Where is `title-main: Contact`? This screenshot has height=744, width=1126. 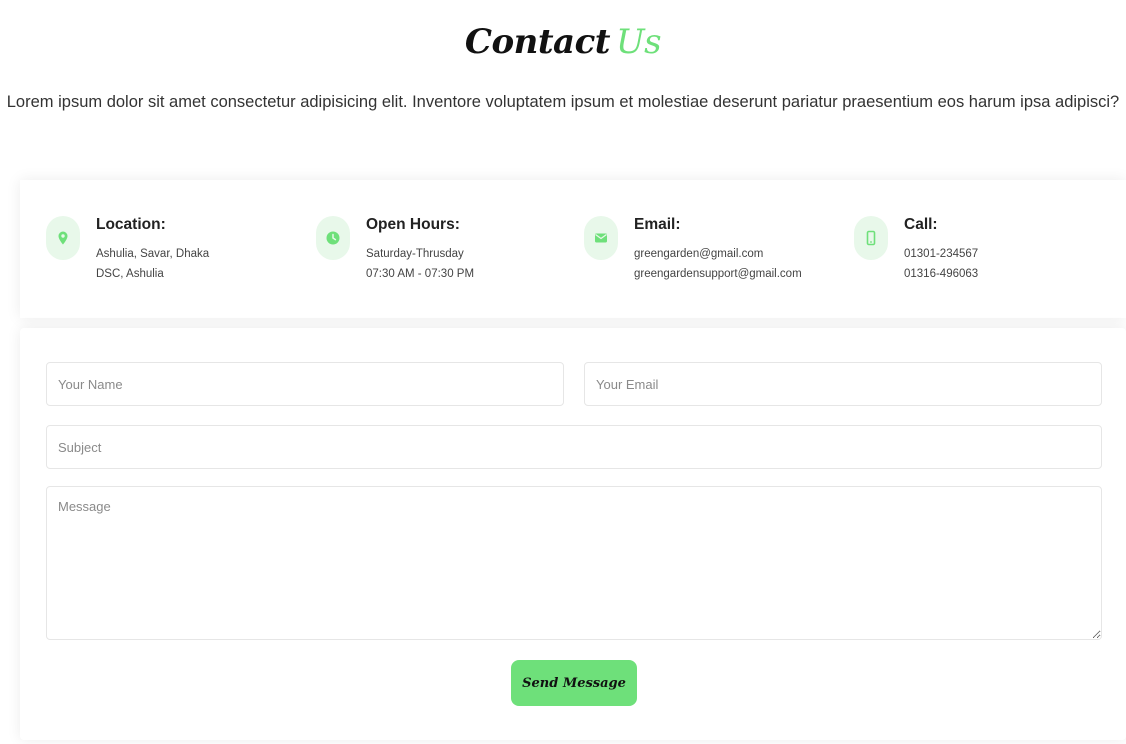
title-main: Contact is located at coordinates (537, 42).